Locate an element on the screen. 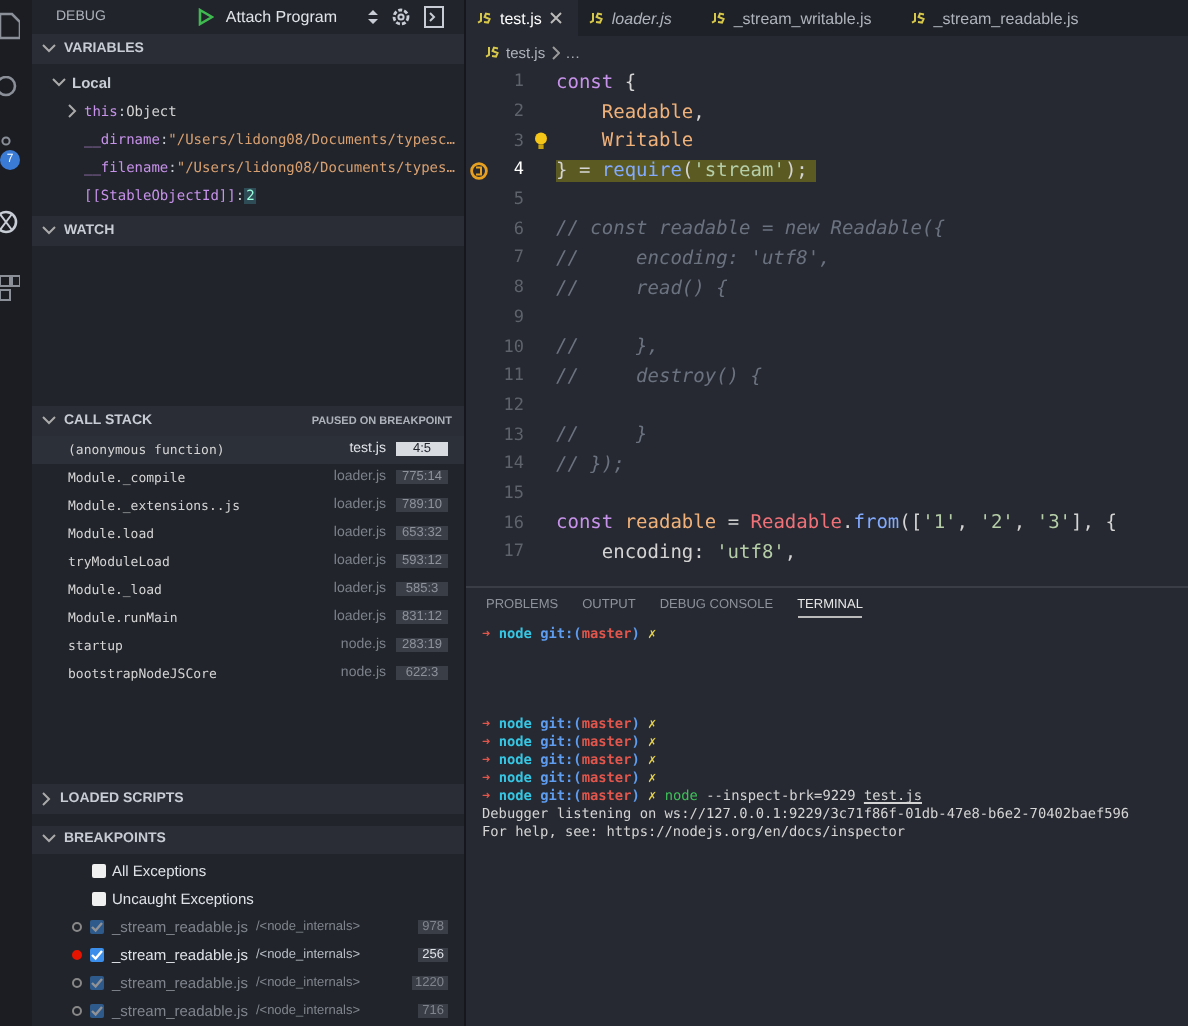  code-line: // }); is located at coordinates (591, 464).